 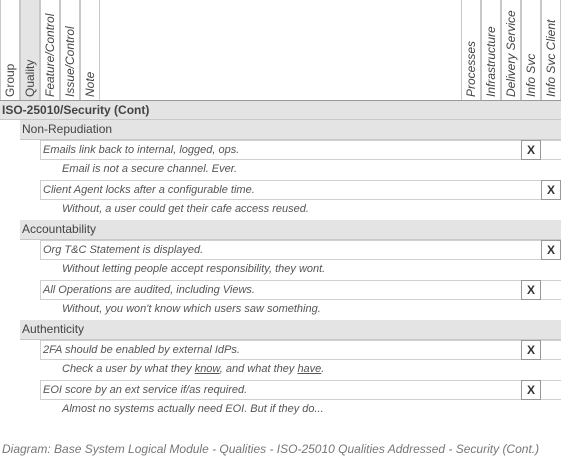 What do you see at coordinates (10, 80) in the screenshot?
I see `column-header-group-label: Group` at bounding box center [10, 80].